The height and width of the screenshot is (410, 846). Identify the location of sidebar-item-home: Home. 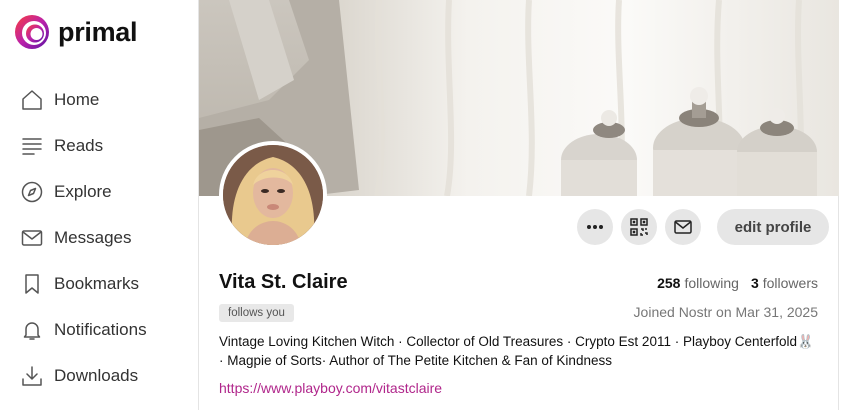
(59, 100).